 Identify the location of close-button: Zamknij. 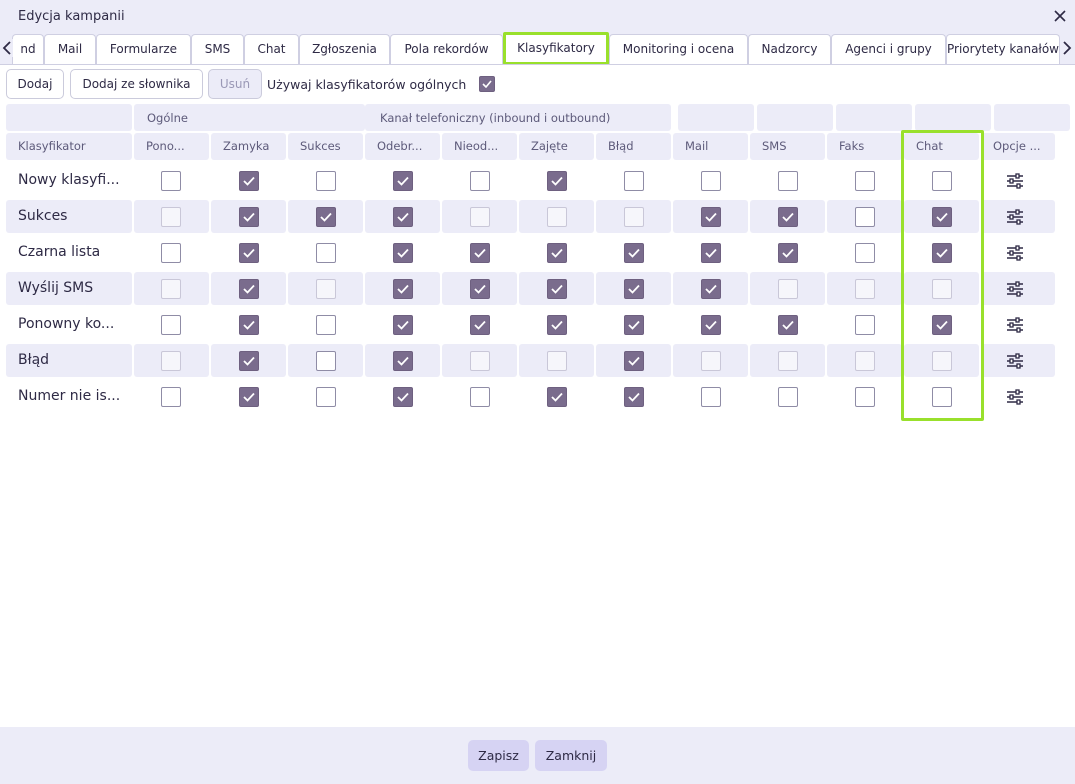
(571, 755).